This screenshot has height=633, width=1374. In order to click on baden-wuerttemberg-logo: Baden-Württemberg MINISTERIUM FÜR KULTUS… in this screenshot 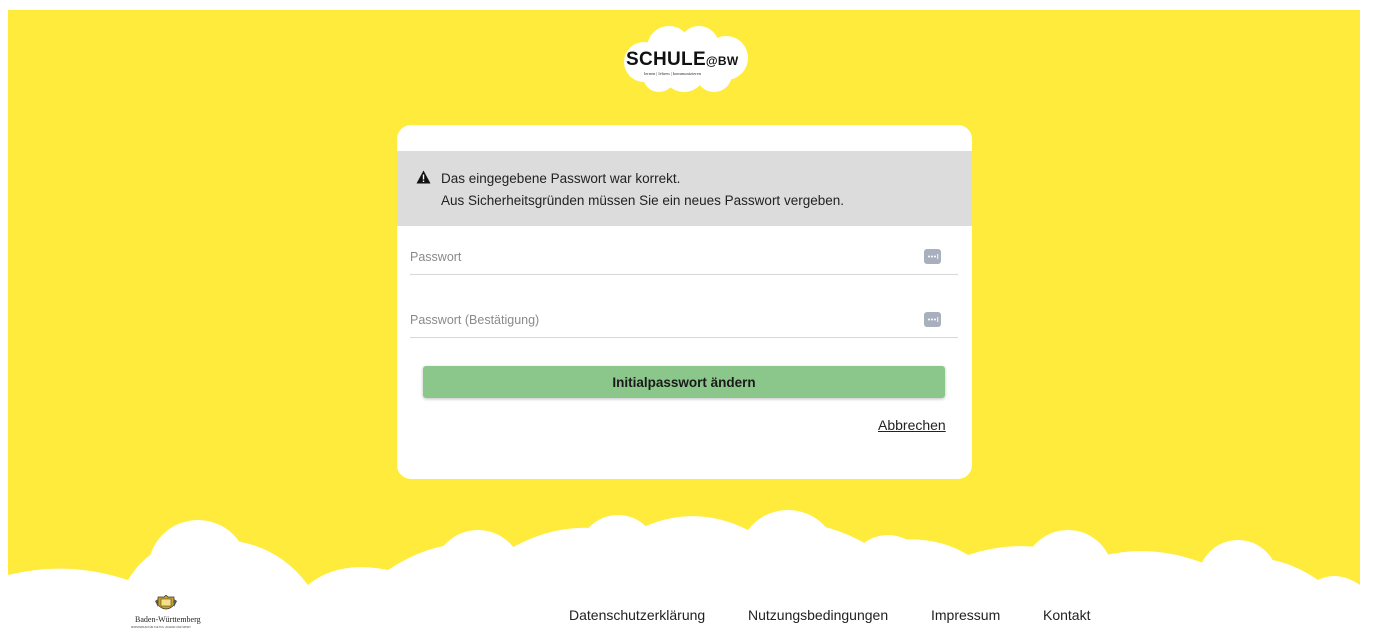, I will do `click(176, 614)`.